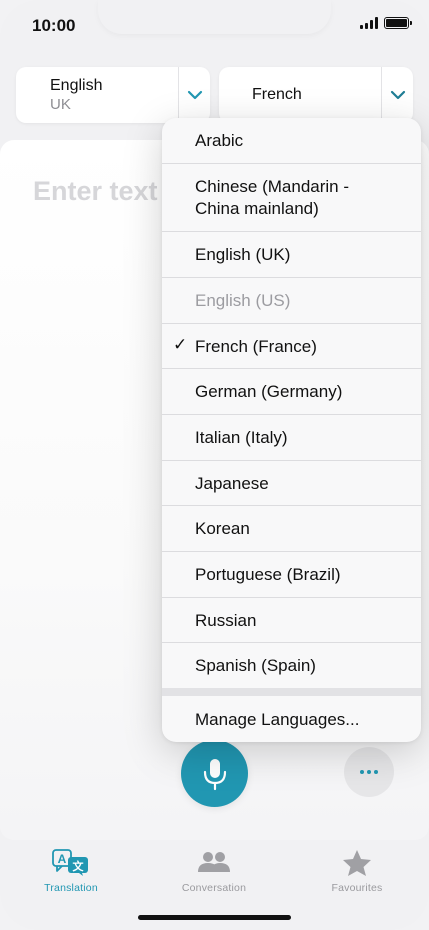  I want to click on microphone-button, so click(214, 773).